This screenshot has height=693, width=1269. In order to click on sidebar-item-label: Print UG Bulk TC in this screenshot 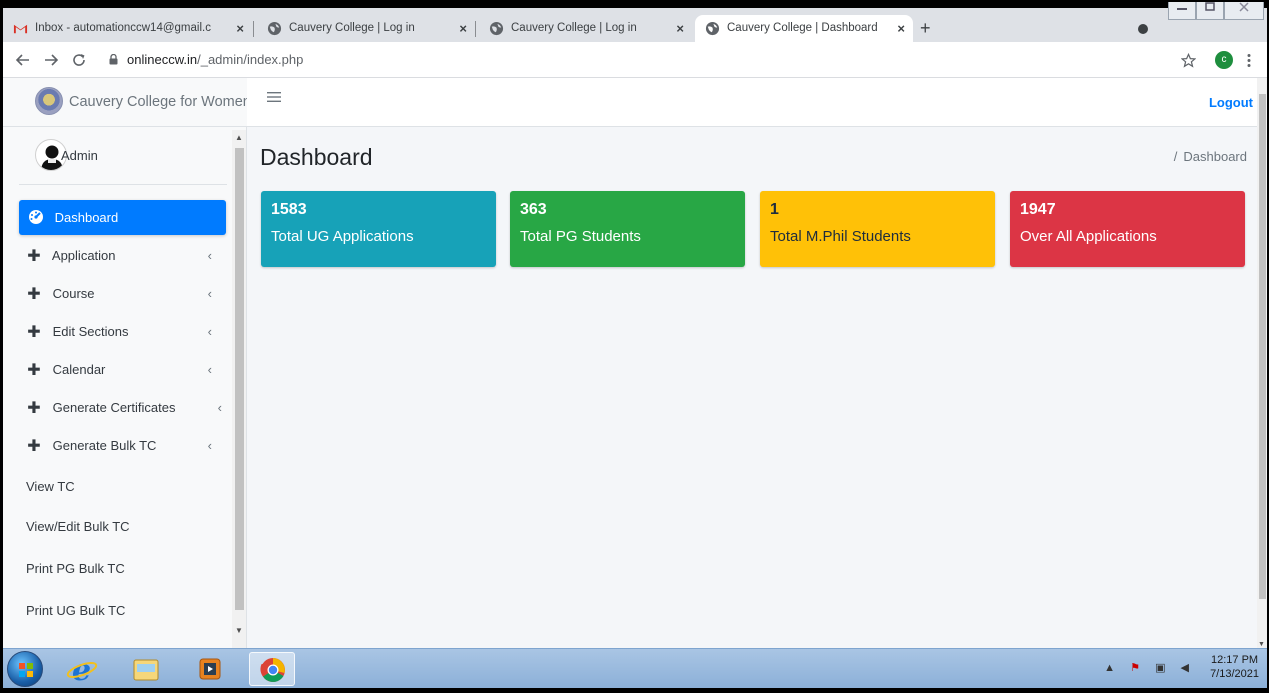, I will do `click(76, 610)`.